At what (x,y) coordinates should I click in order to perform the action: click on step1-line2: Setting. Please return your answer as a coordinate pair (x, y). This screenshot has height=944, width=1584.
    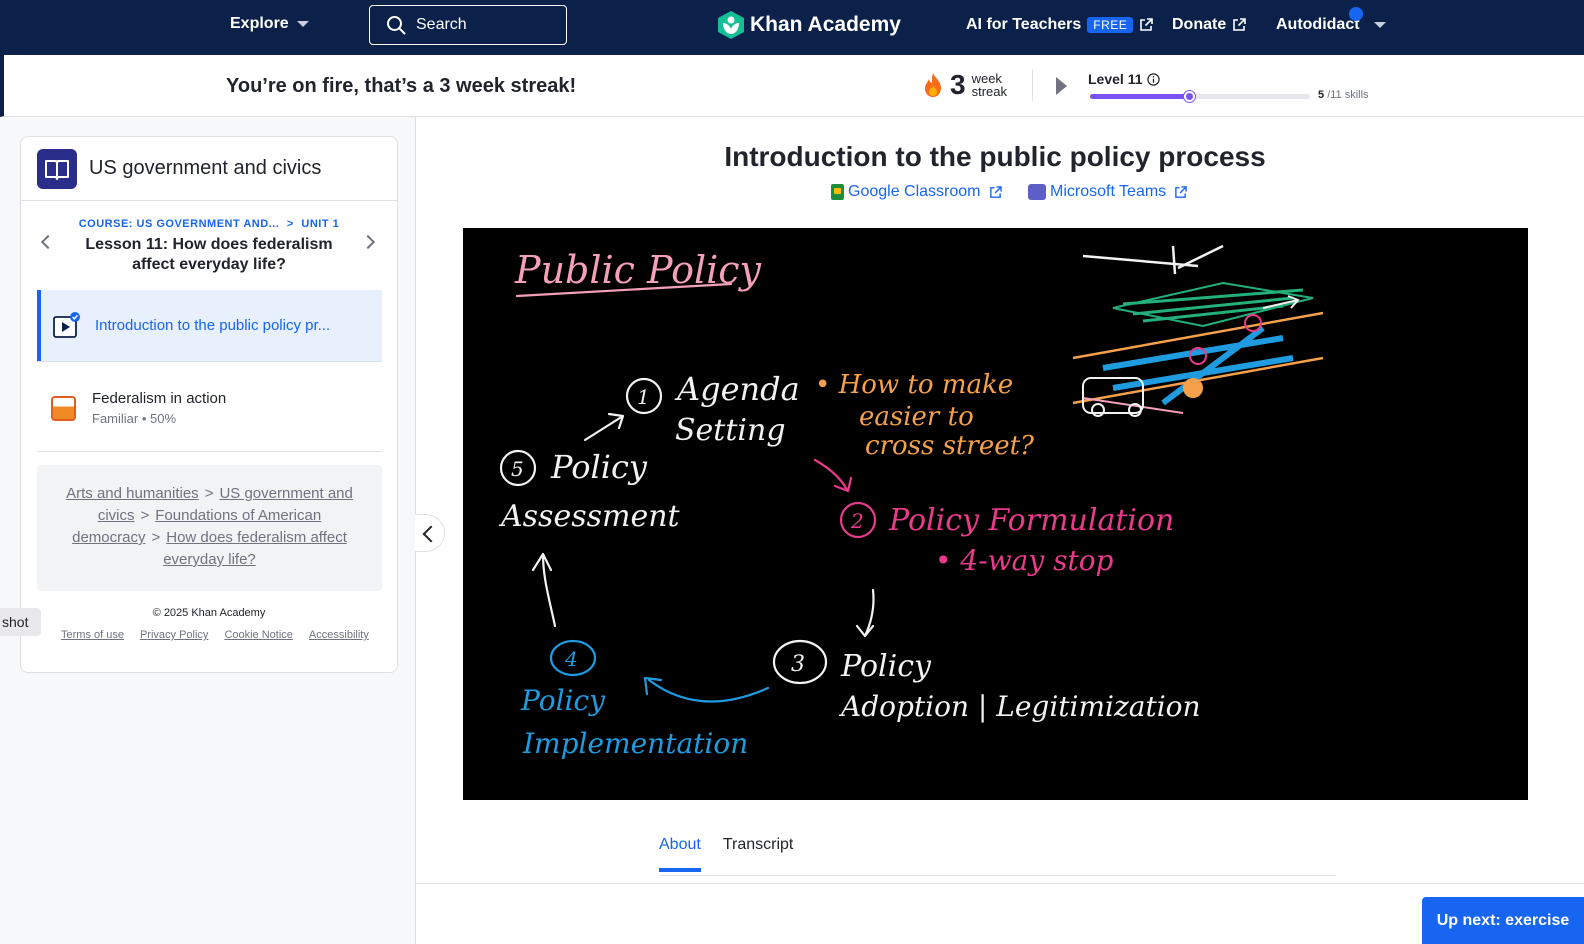
    Looking at the image, I should click on (730, 430).